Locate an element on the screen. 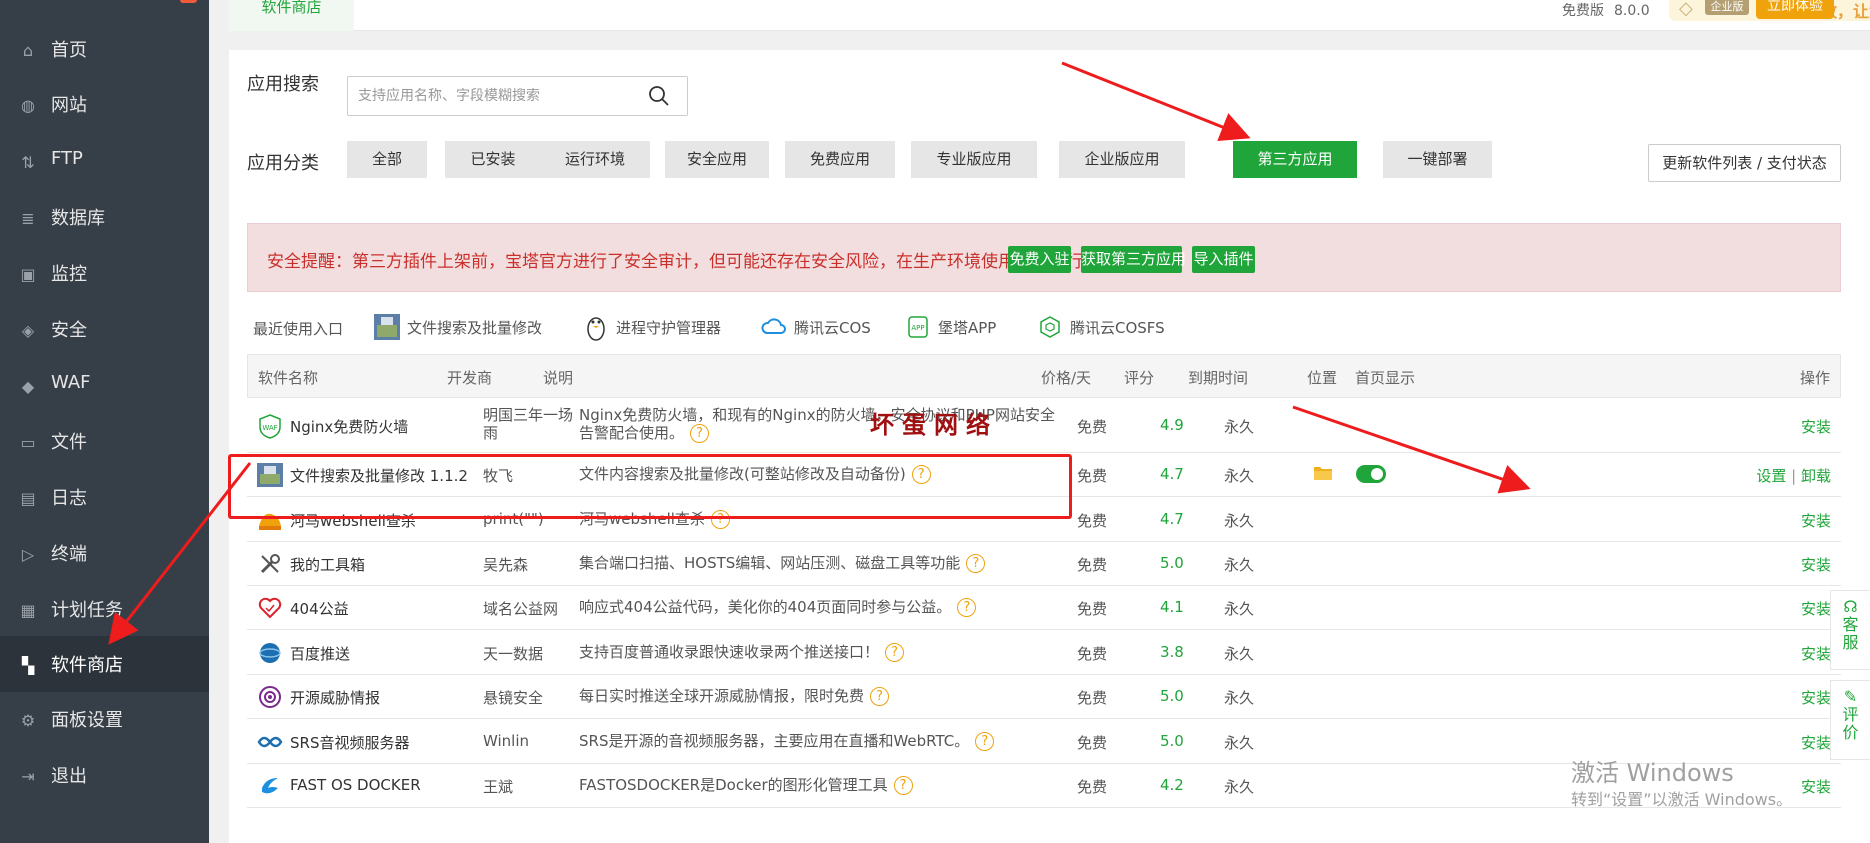 This screenshot has height=843, width=1870. category-button-1: 已安装 is located at coordinates (493, 159).